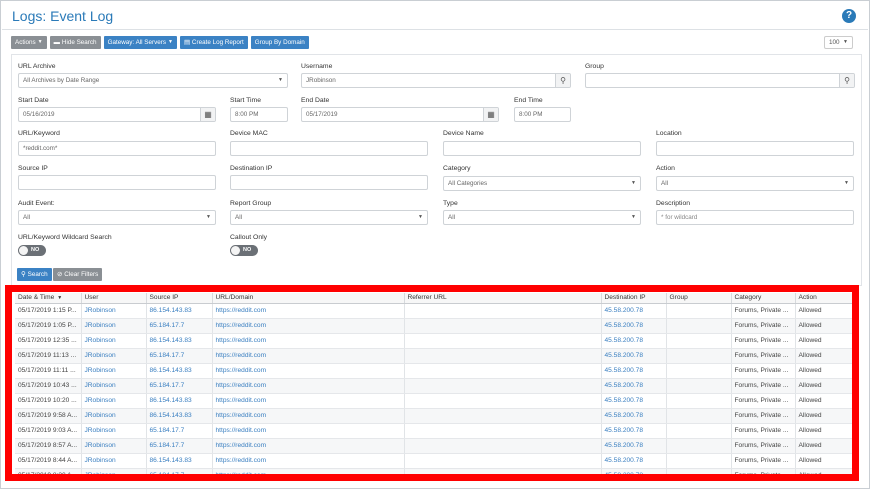  Describe the element at coordinates (542, 148) in the screenshot. I see `device-name-input` at that location.